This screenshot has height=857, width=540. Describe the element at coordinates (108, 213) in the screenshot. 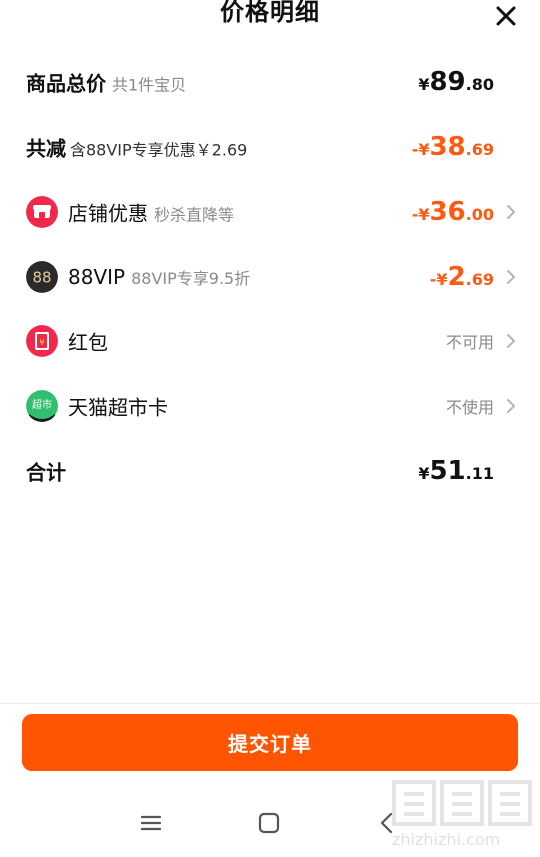

I see `store-discount-title: 店铺优惠` at that location.